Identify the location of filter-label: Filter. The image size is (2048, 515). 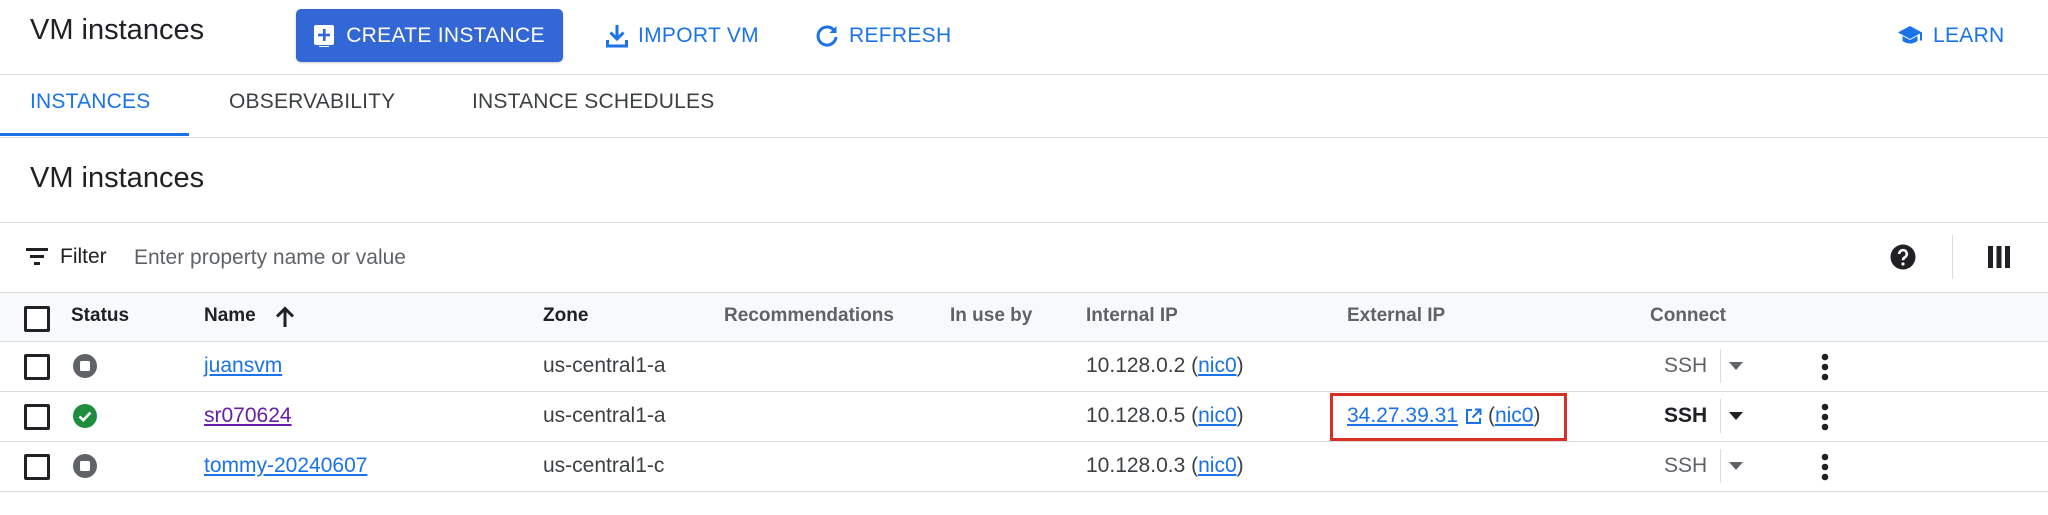
(83, 256).